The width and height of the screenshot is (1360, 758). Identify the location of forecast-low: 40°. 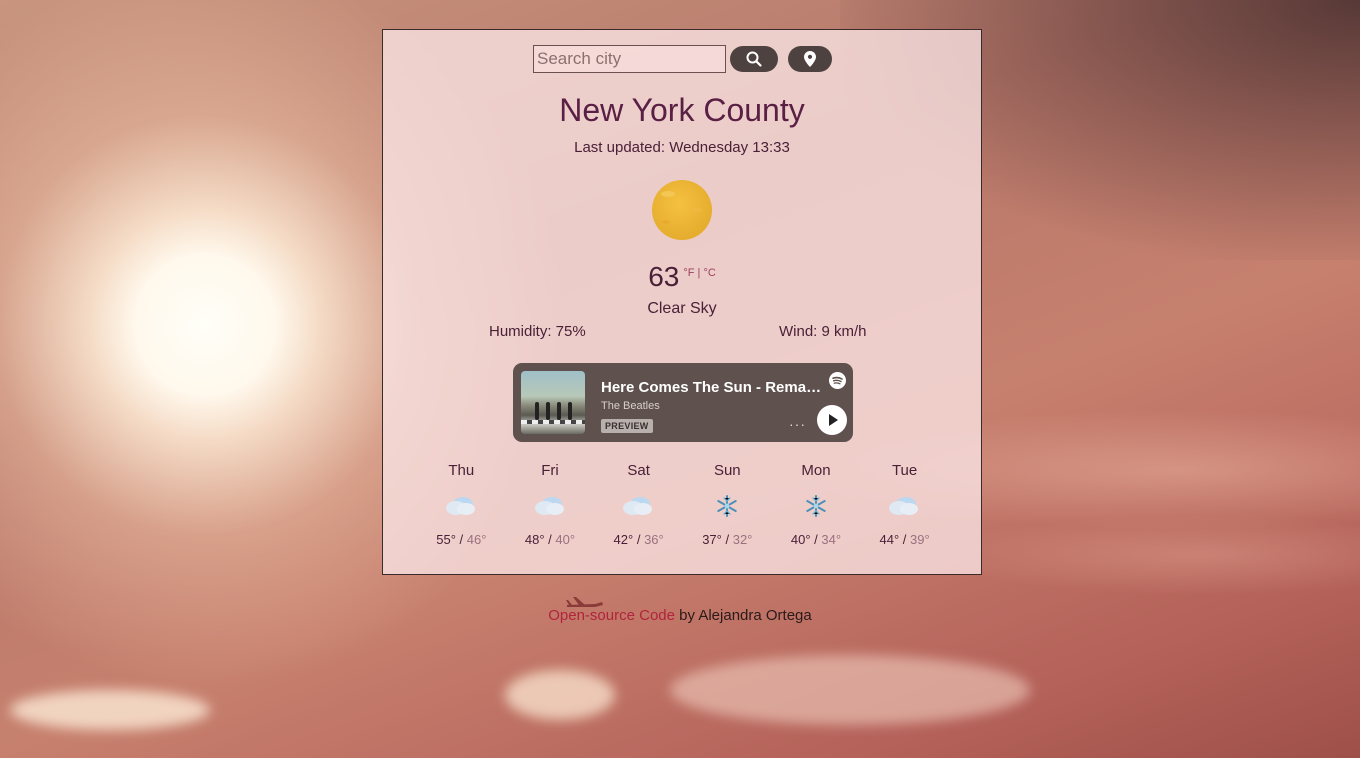
(565, 539).